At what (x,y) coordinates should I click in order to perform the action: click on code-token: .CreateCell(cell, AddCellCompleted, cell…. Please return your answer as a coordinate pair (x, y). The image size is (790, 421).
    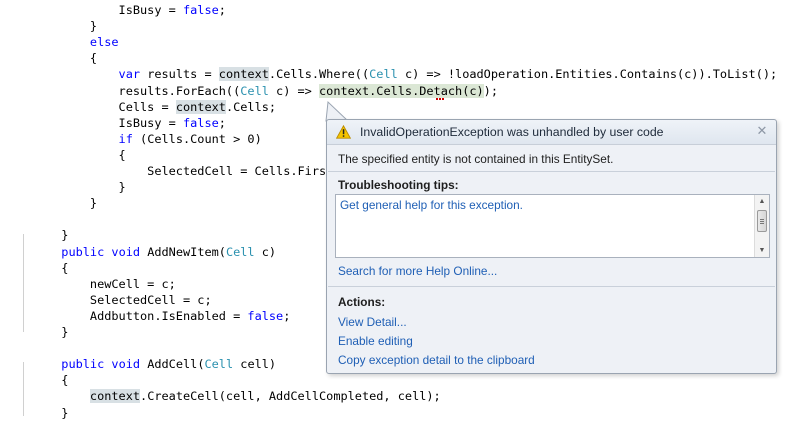
    Looking at the image, I should click on (290, 396).